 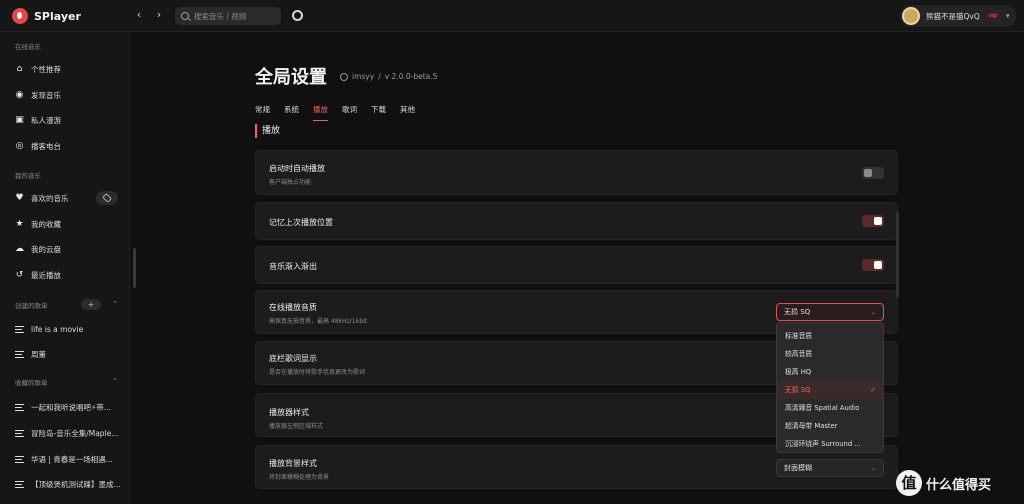 What do you see at coordinates (959, 485) in the screenshot?
I see `watermark-text: 什么值得买` at bounding box center [959, 485].